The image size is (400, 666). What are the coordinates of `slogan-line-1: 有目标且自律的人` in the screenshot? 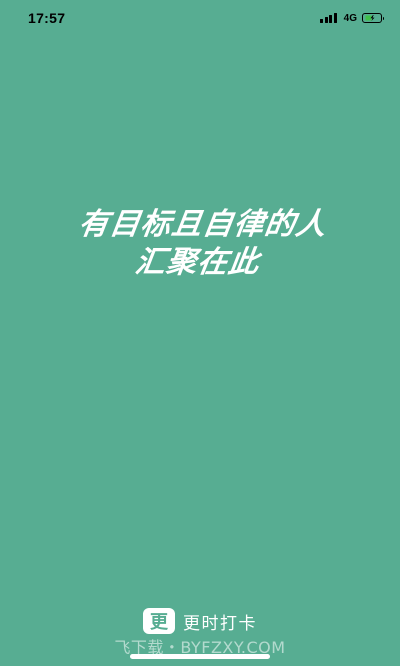 It's located at (203, 224).